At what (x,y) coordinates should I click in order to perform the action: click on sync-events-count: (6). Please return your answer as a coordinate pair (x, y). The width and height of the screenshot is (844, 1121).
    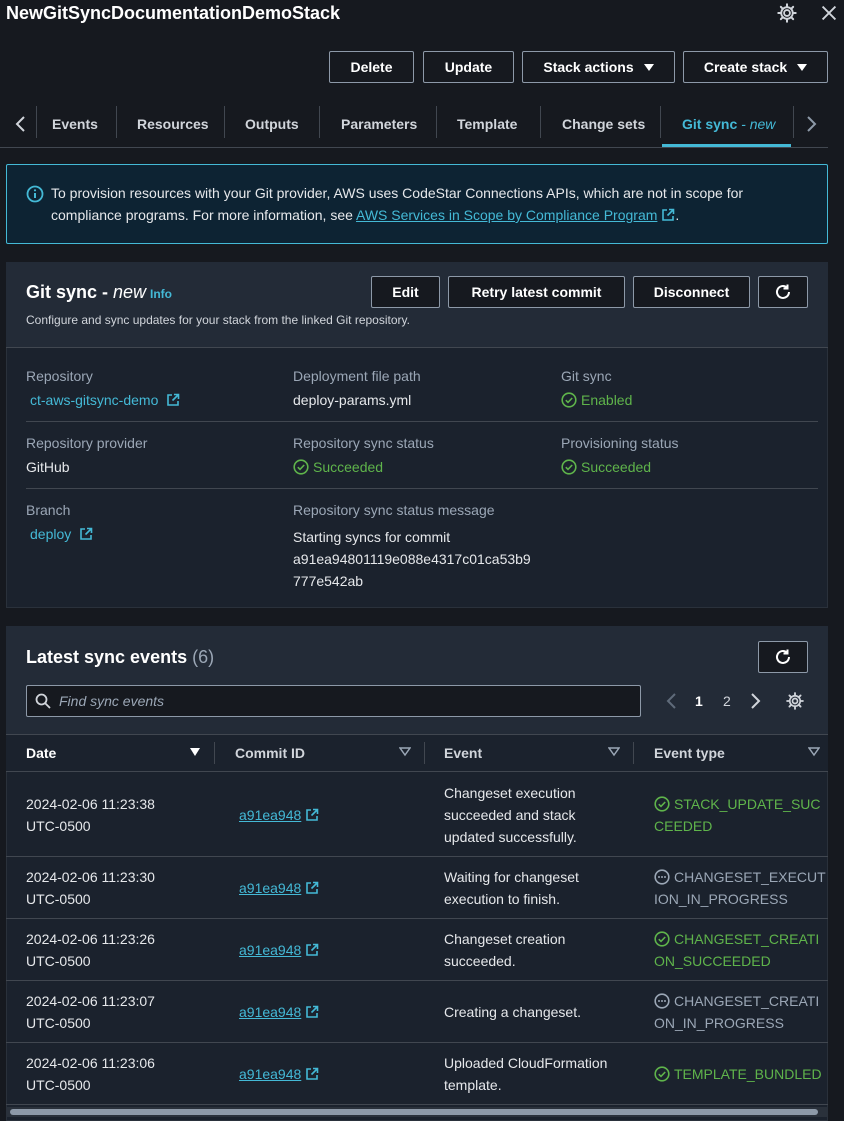
    Looking at the image, I should click on (203, 657).